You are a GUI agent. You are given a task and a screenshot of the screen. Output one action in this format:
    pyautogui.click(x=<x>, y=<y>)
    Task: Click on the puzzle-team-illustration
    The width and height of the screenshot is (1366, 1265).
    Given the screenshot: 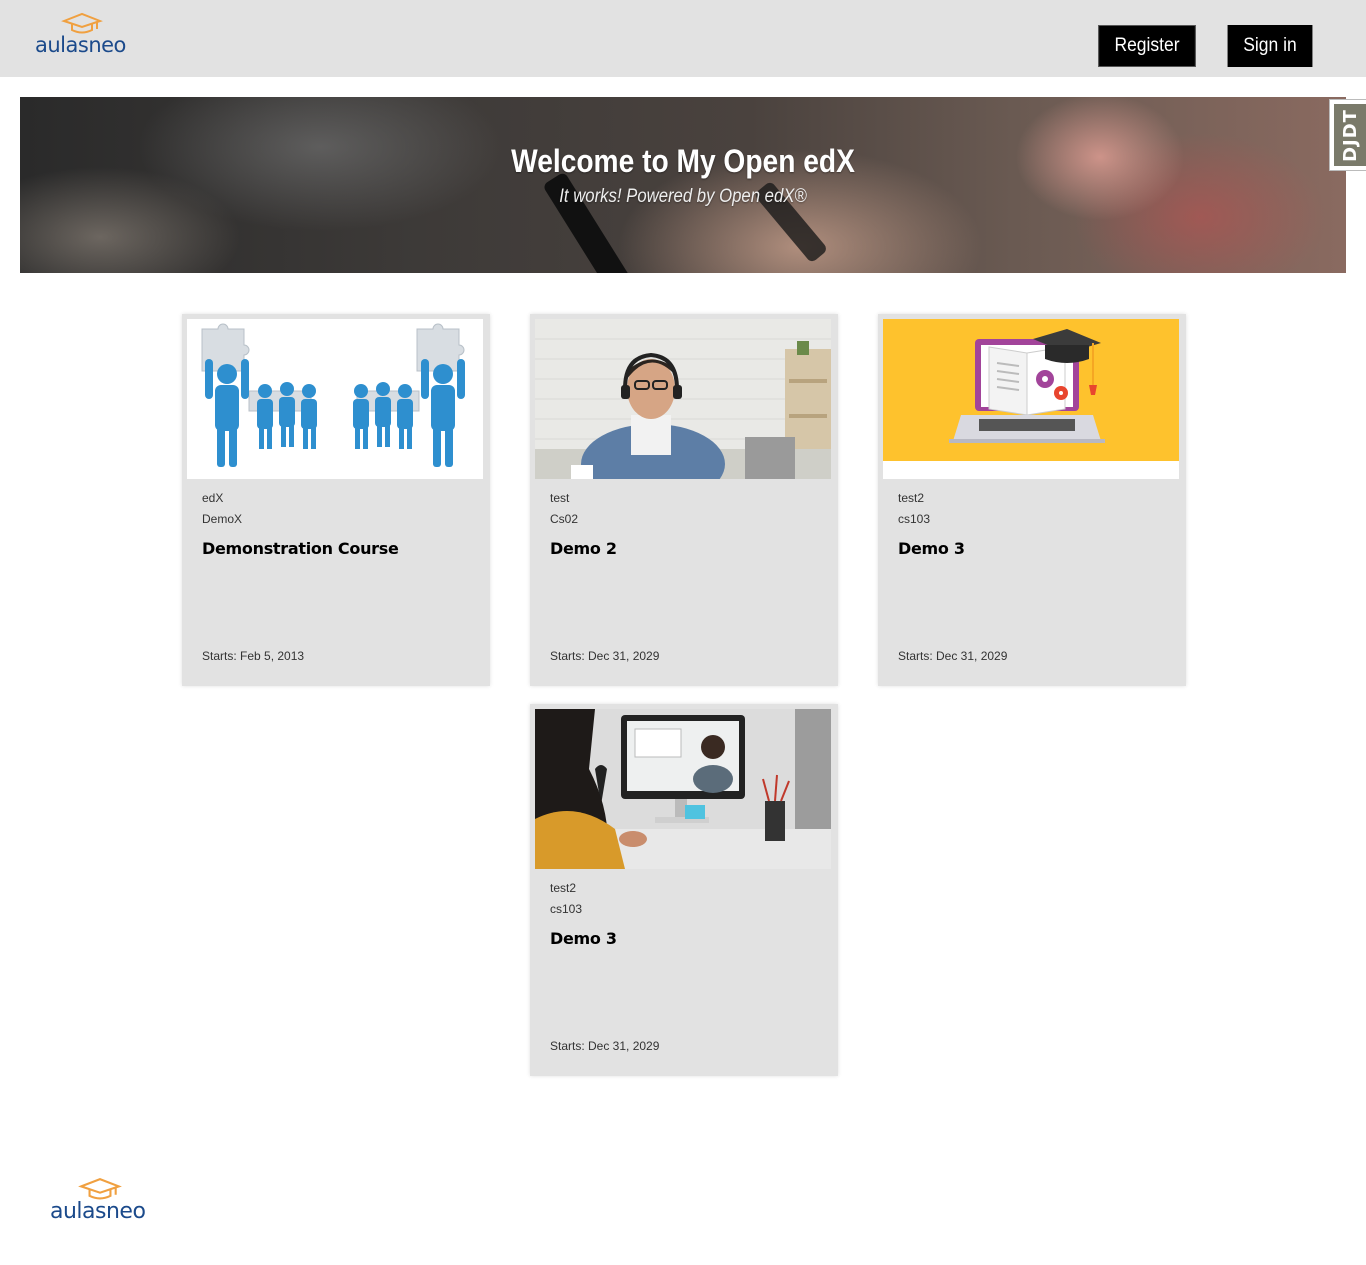 What is the action you would take?
    pyautogui.click(x=335, y=399)
    